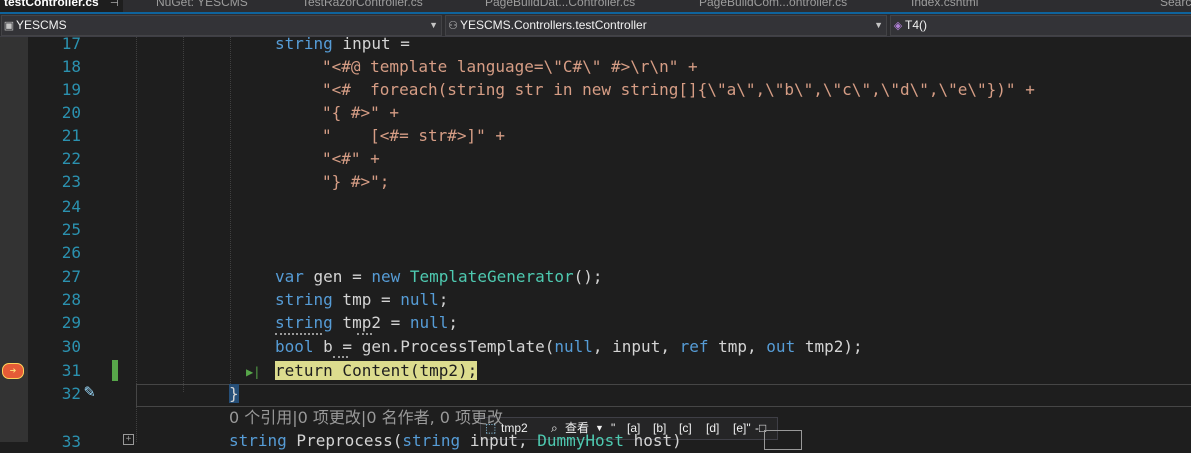  Describe the element at coordinates (71, 158) in the screenshot. I see `line-number: 22` at that location.